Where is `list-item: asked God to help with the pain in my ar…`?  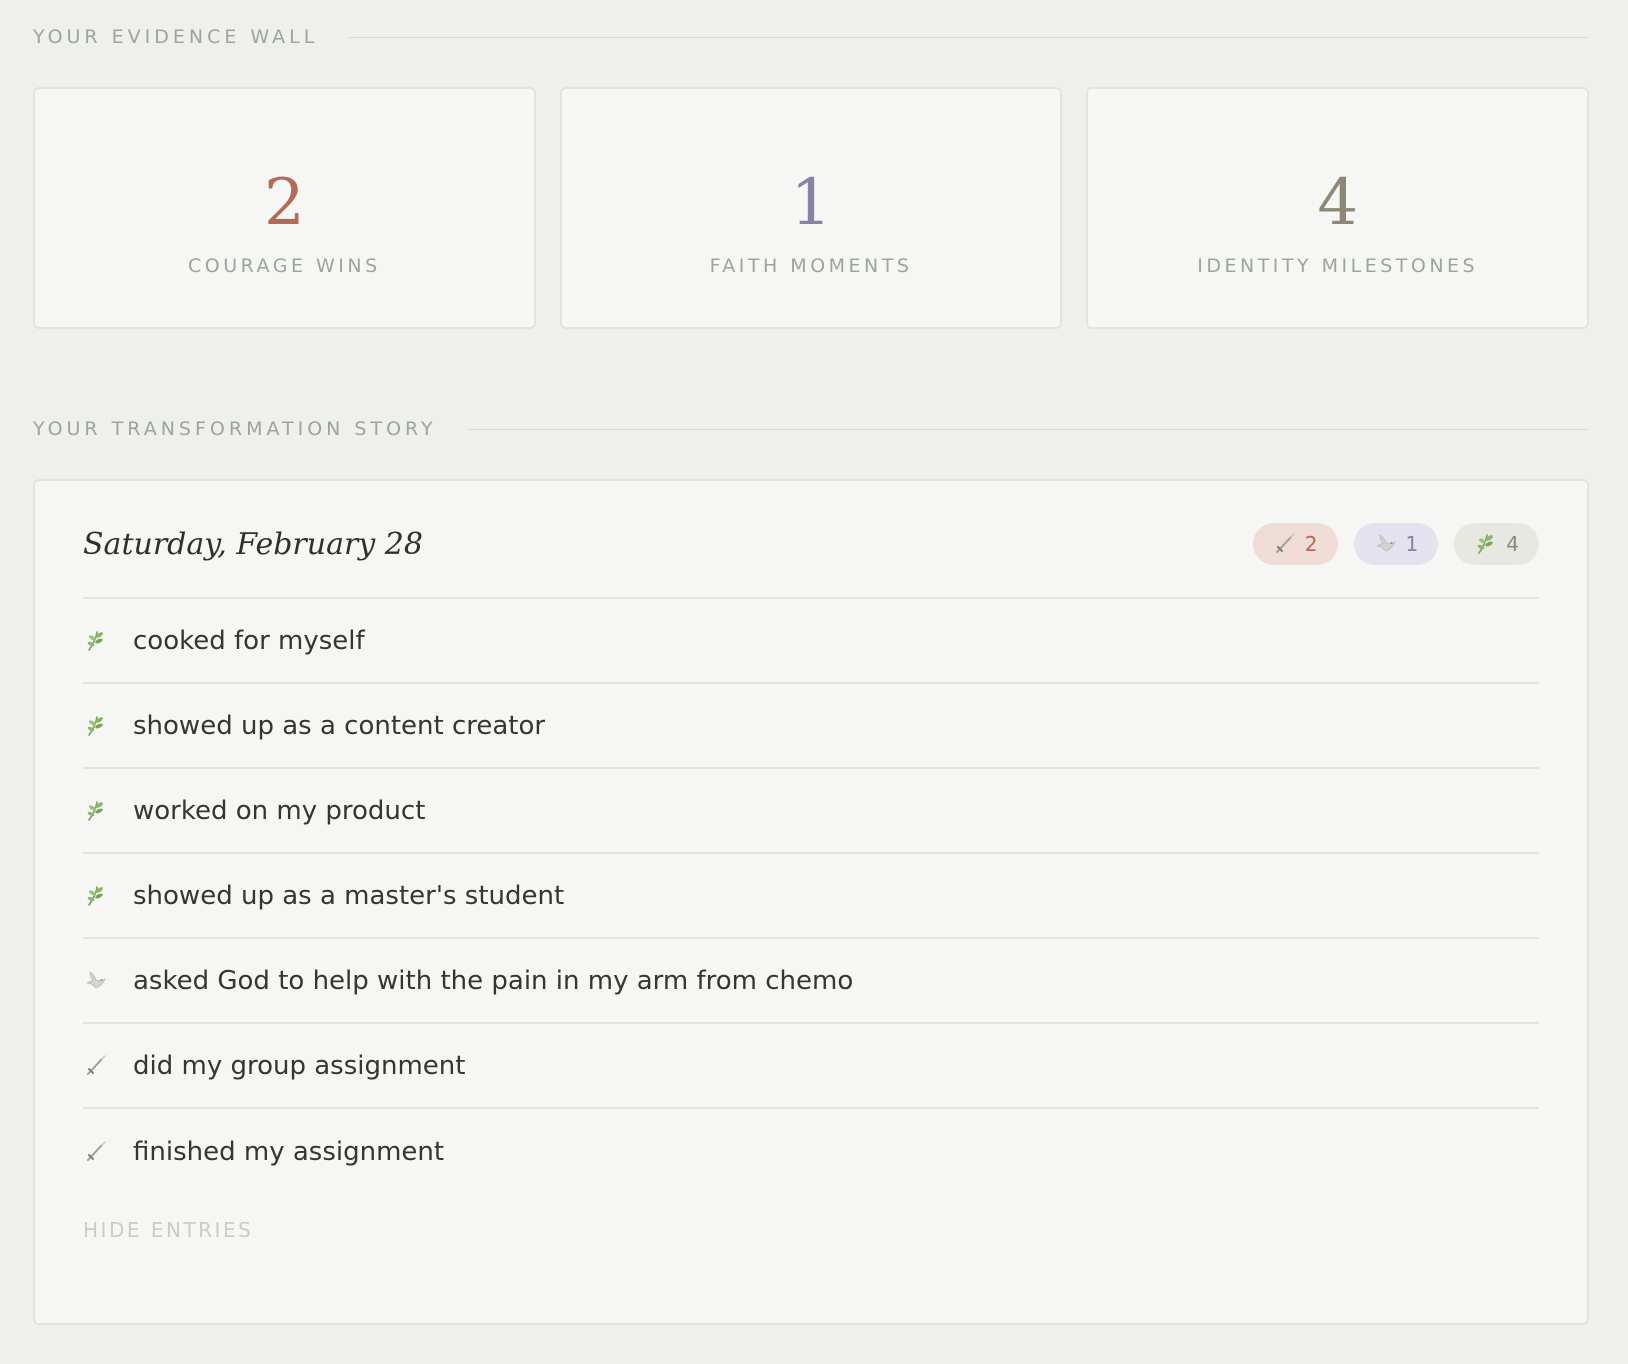 list-item: asked God to help with the pain in my ar… is located at coordinates (811, 981).